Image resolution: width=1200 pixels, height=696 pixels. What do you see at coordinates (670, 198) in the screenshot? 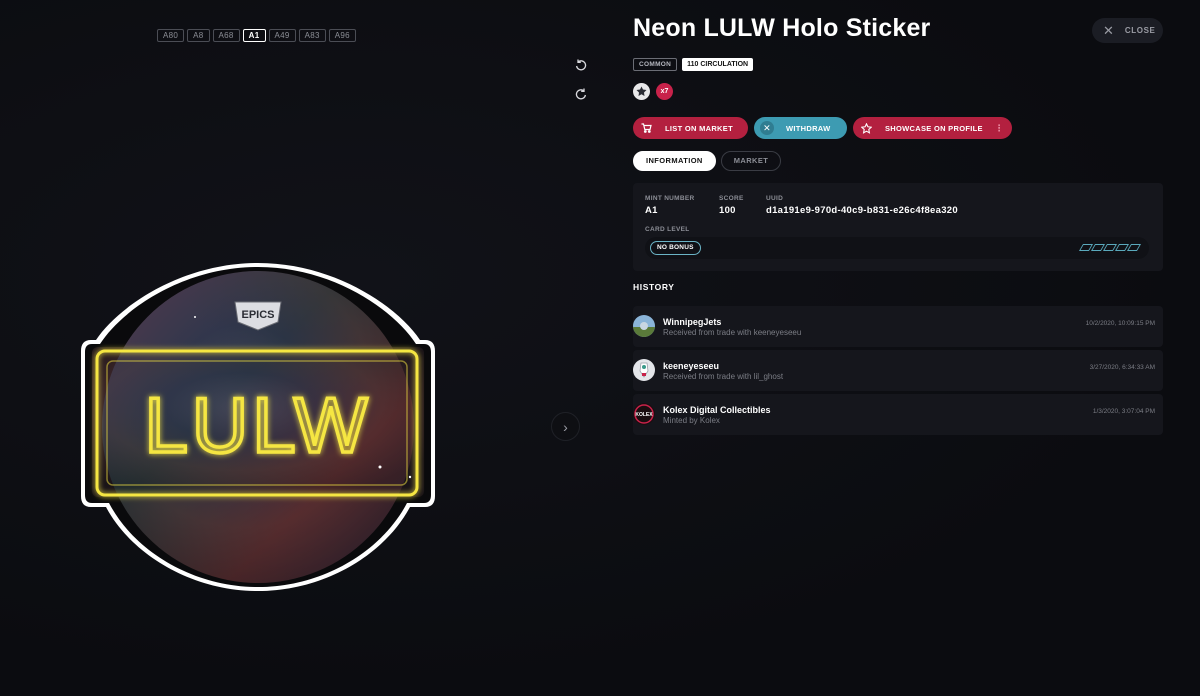
I see `mint-number-label: MINT NUMBER` at bounding box center [670, 198].